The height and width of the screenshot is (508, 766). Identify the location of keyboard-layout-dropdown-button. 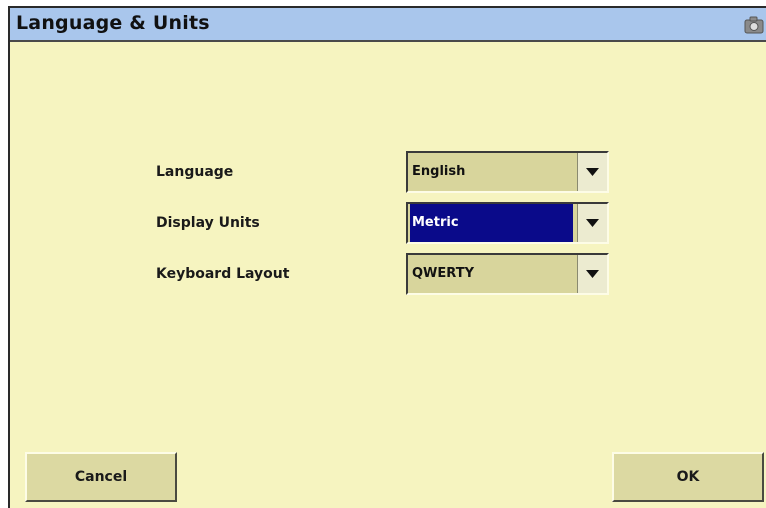
(592, 274).